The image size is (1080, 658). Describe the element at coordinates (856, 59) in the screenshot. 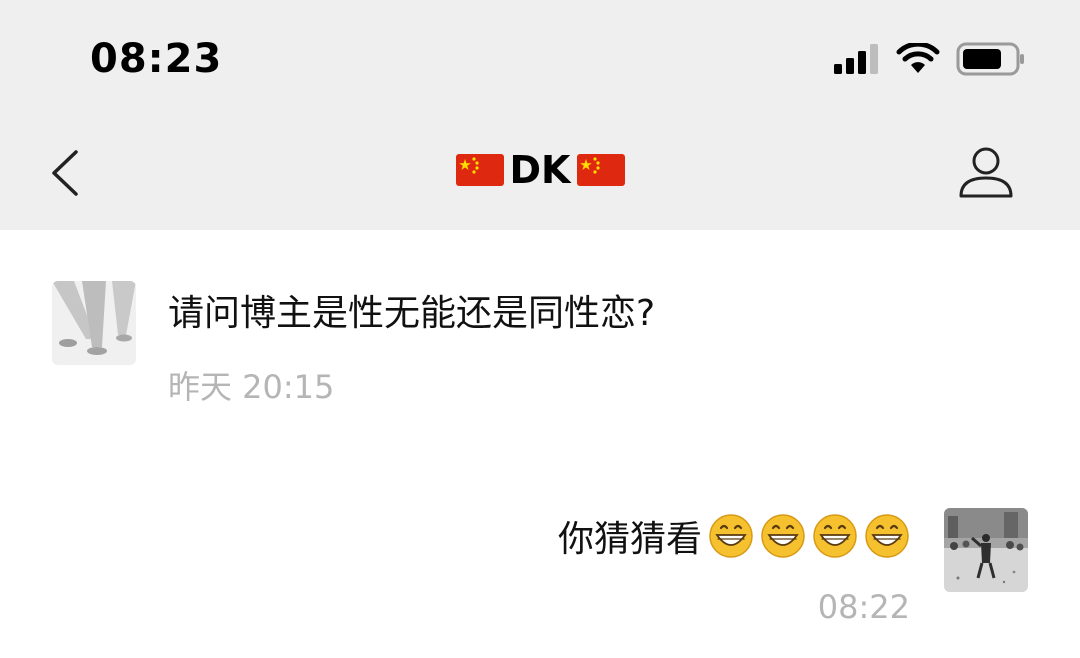

I see `cellular-signal-icon` at that location.